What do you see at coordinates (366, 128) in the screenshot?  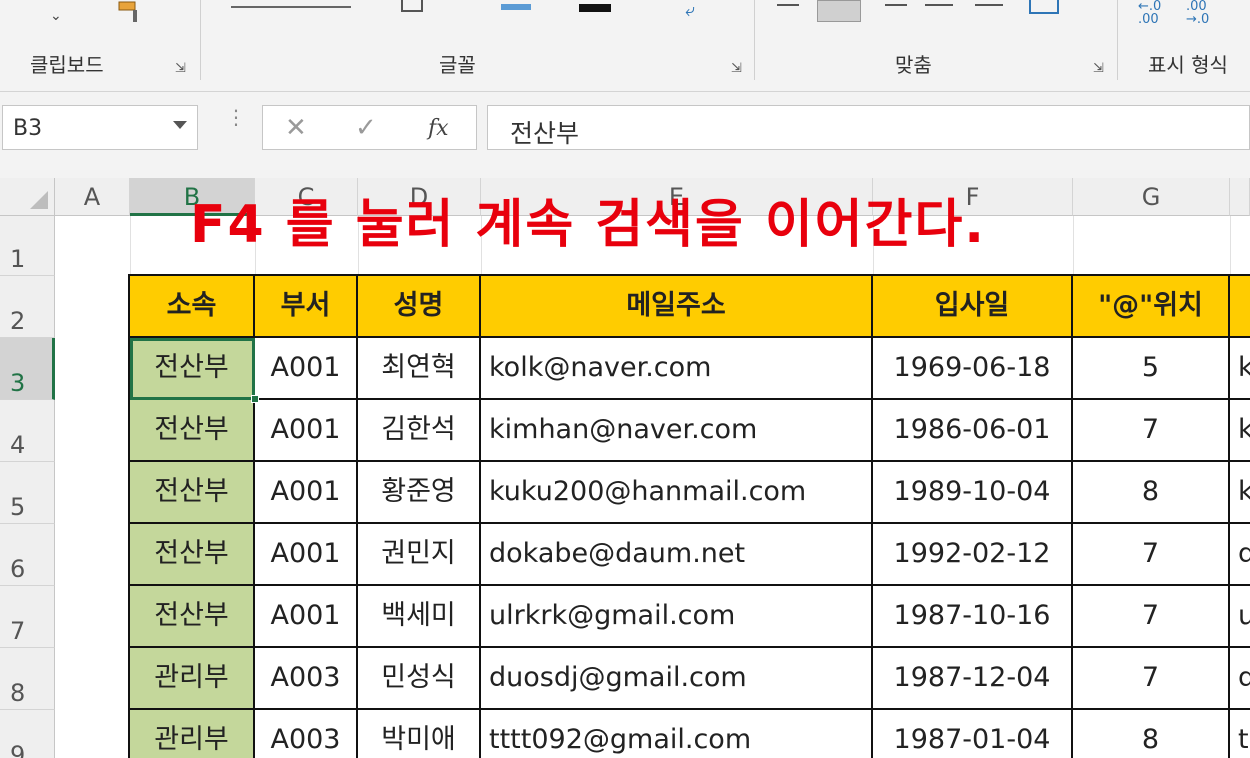 I see `enter-icon: ✓` at bounding box center [366, 128].